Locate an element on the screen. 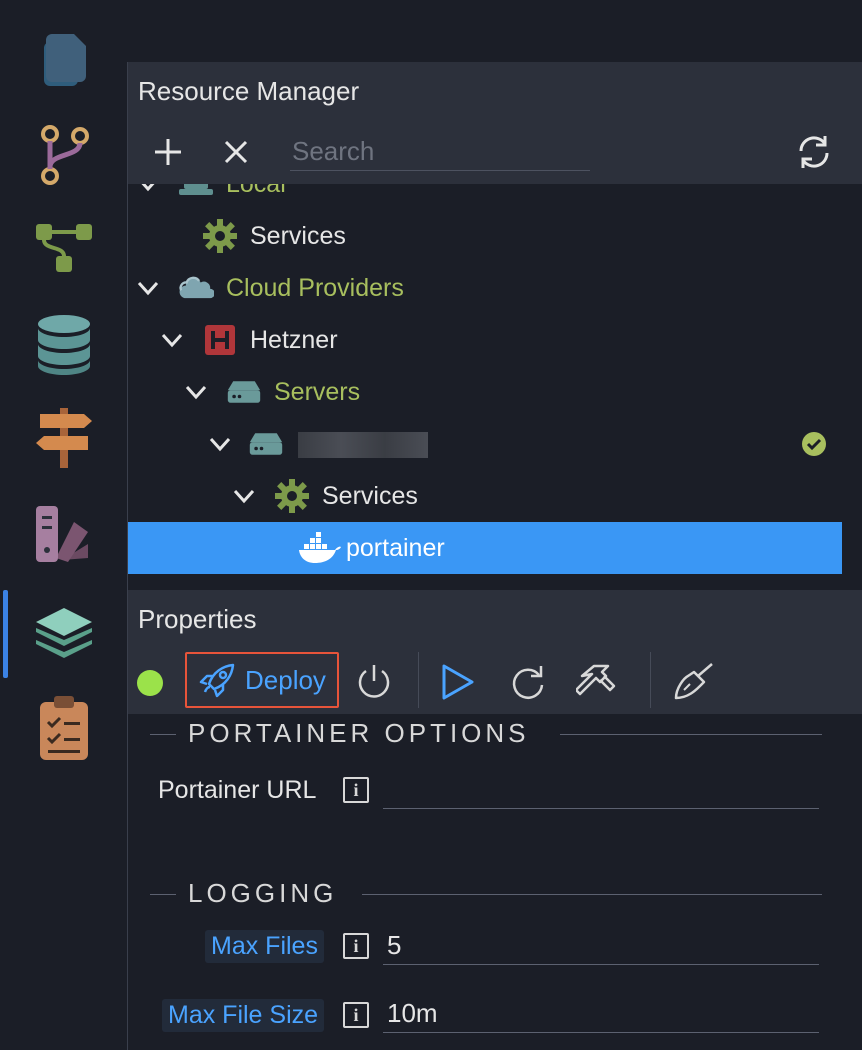  section-title: PORTAINER OPTIONS is located at coordinates (359, 733).